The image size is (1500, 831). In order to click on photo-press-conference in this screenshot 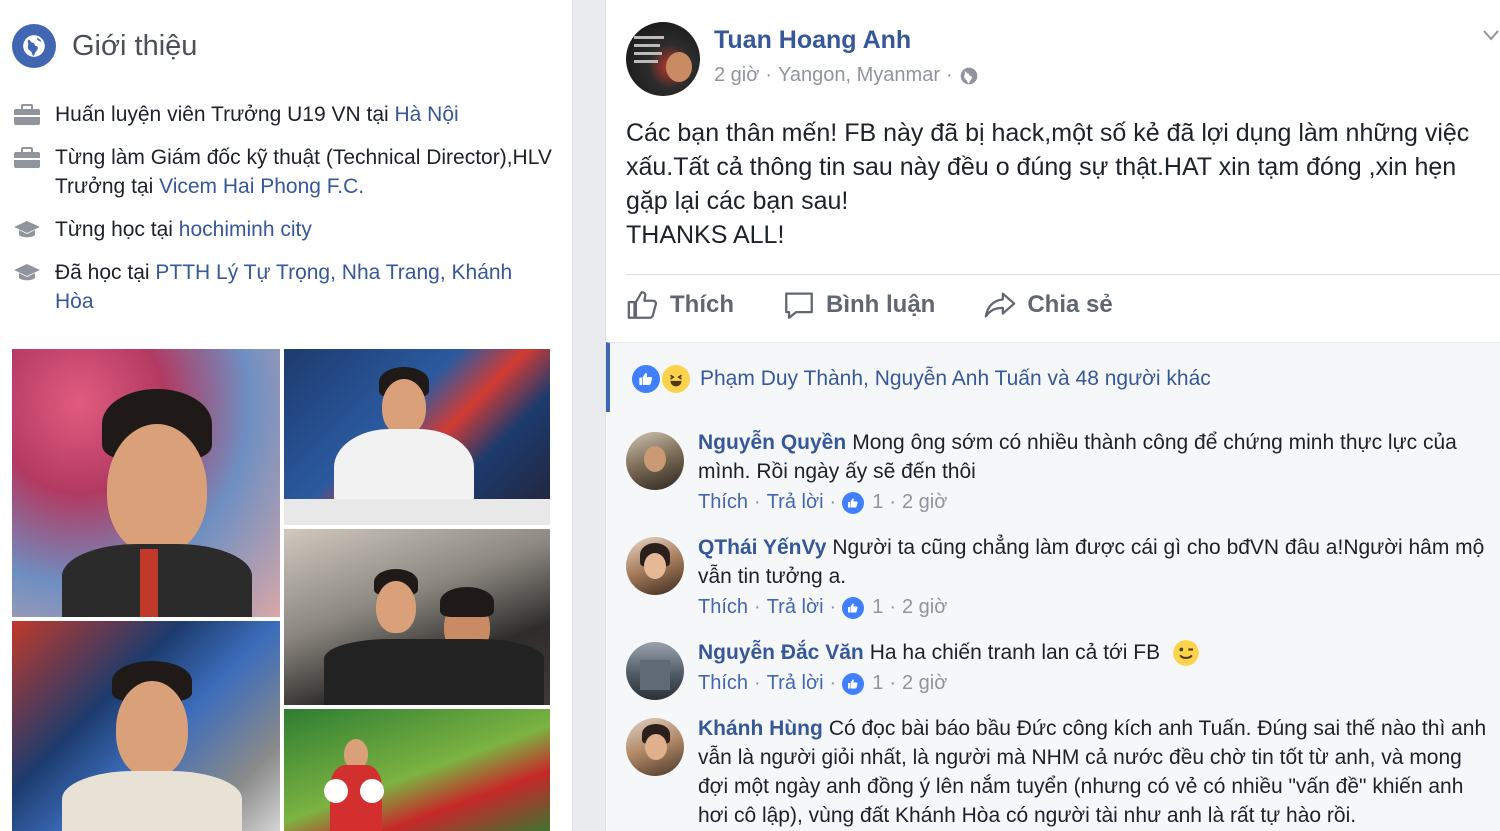, I will do `click(417, 437)`.